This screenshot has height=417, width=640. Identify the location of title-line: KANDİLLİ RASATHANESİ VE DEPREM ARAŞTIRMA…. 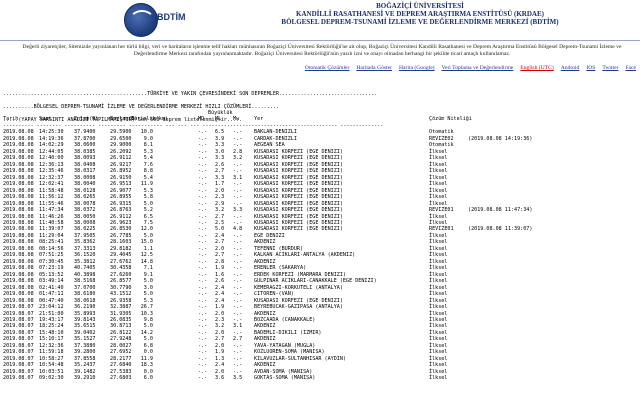
(420, 14).